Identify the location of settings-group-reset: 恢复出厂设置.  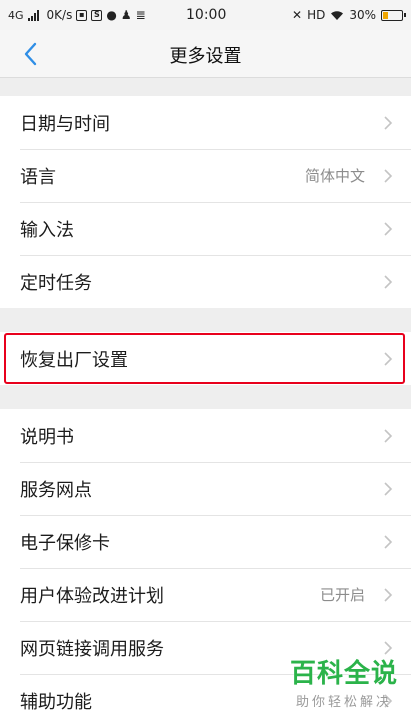
(205, 358).